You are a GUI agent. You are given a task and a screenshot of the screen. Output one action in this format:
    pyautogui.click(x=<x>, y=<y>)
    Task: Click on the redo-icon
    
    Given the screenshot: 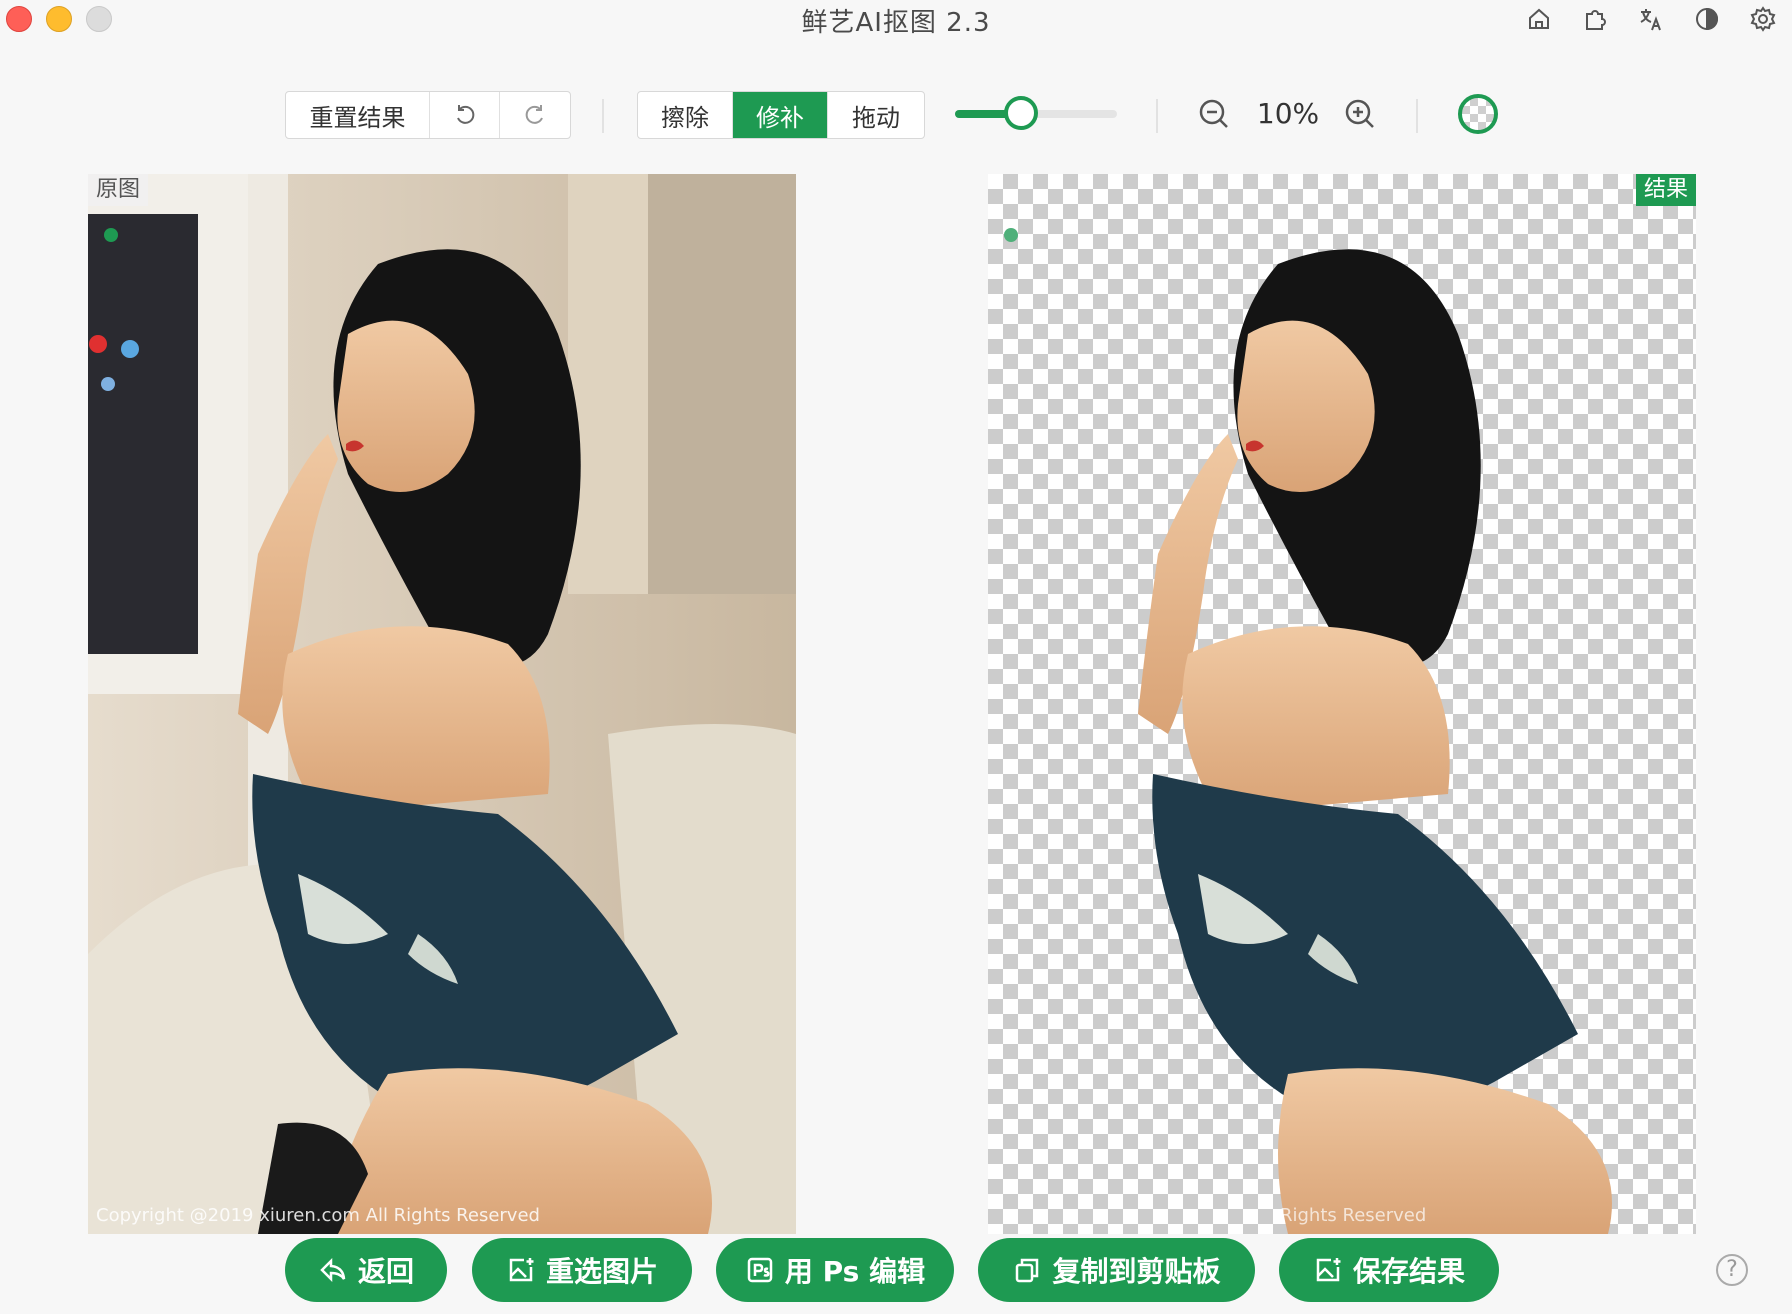 What is the action you would take?
    pyautogui.click(x=534, y=114)
    